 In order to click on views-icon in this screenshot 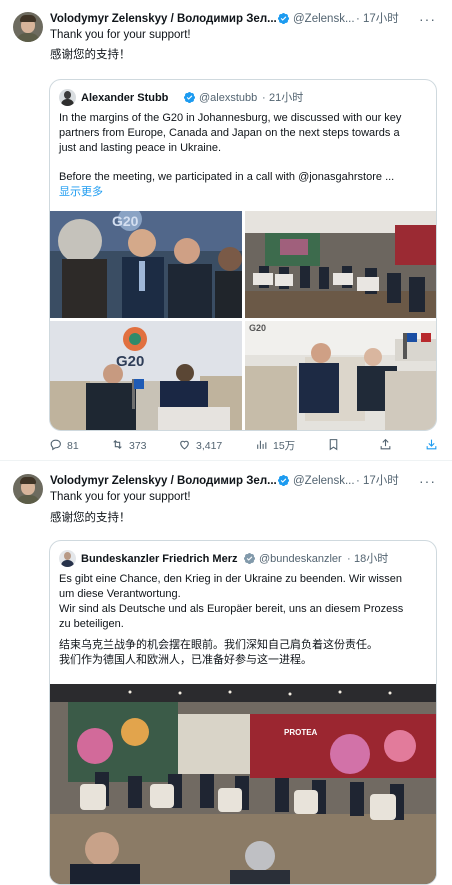, I will do `click(262, 444)`.